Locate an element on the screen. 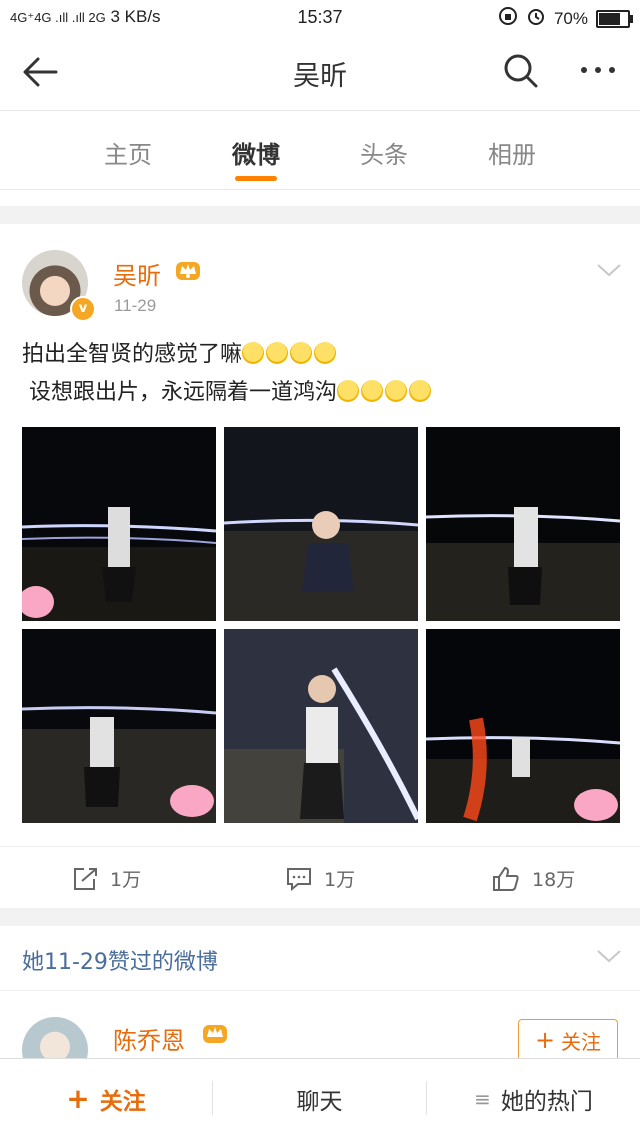 The image size is (640, 1138). liked-section-header: 她11-29赞过的微博 is located at coordinates (320, 958).